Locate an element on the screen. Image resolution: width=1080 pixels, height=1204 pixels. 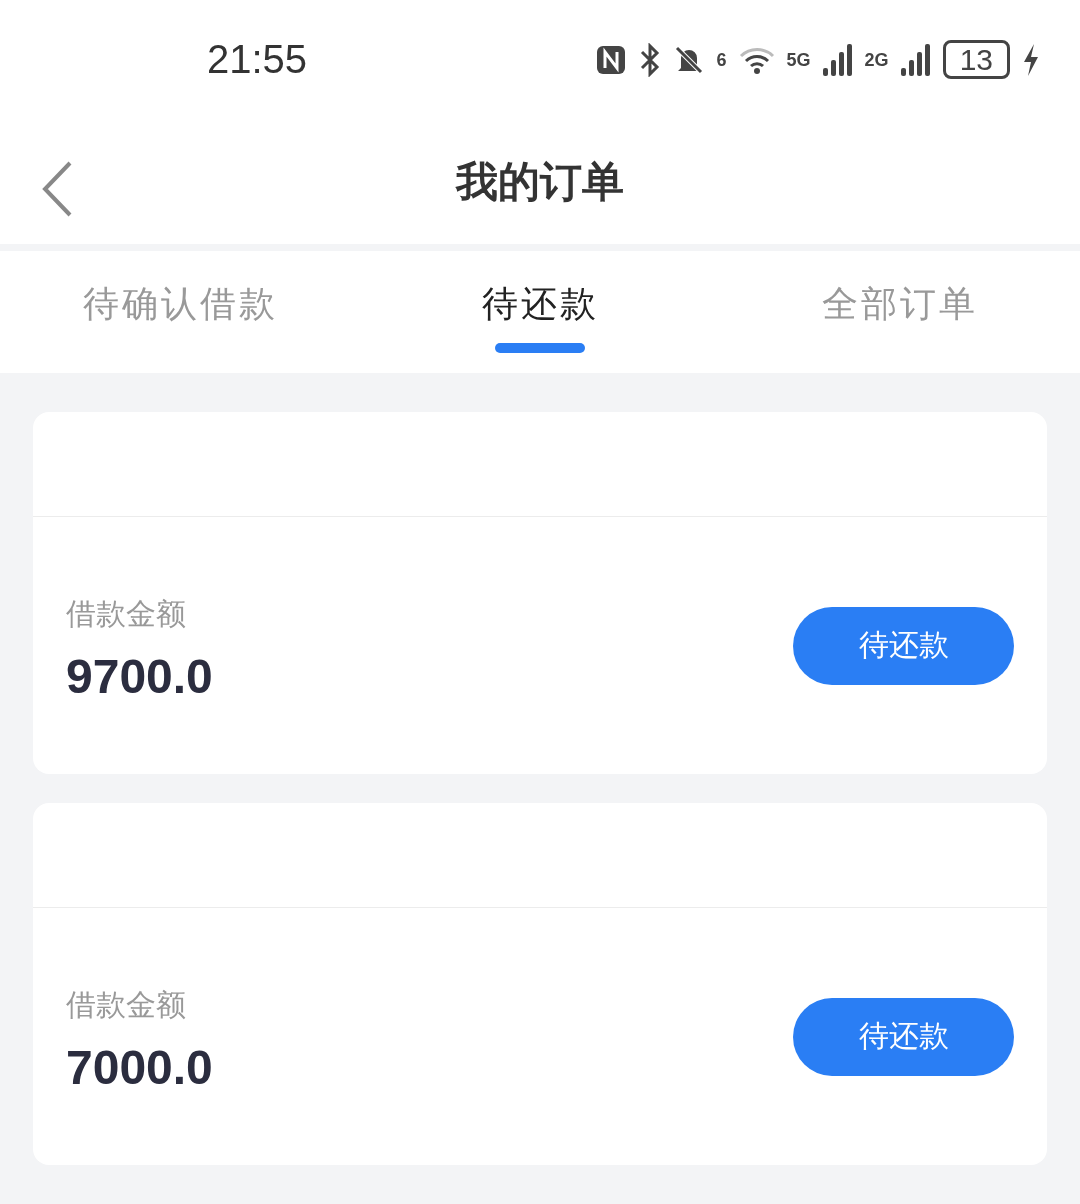
bluetooth-icon is located at coordinates (649, 59).